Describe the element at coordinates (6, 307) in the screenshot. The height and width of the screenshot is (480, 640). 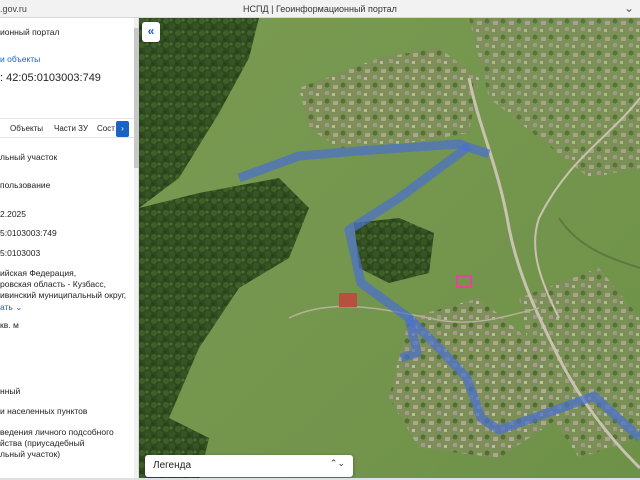
I see `show-more-label: ать` at that location.